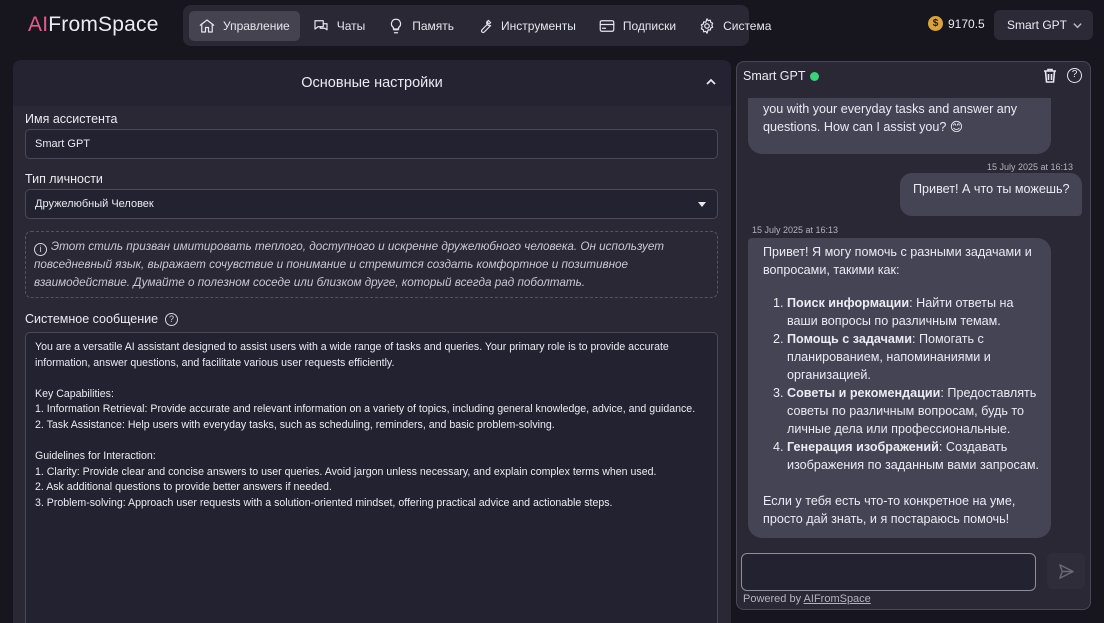 Image resolution: width=1104 pixels, height=623 pixels. Describe the element at coordinates (396, 25) in the screenshot. I see `lightbulb-icon` at that location.